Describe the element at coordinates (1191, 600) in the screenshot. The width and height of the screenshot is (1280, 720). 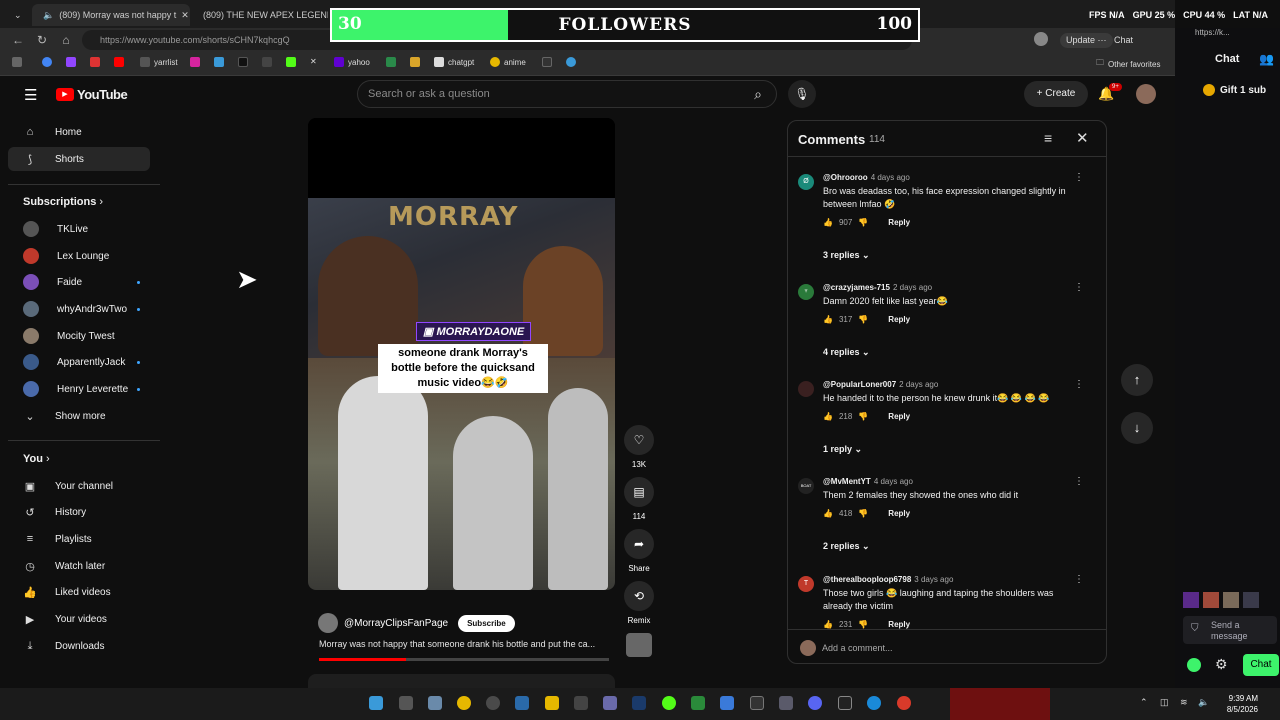
I see `emote-icon` at that location.